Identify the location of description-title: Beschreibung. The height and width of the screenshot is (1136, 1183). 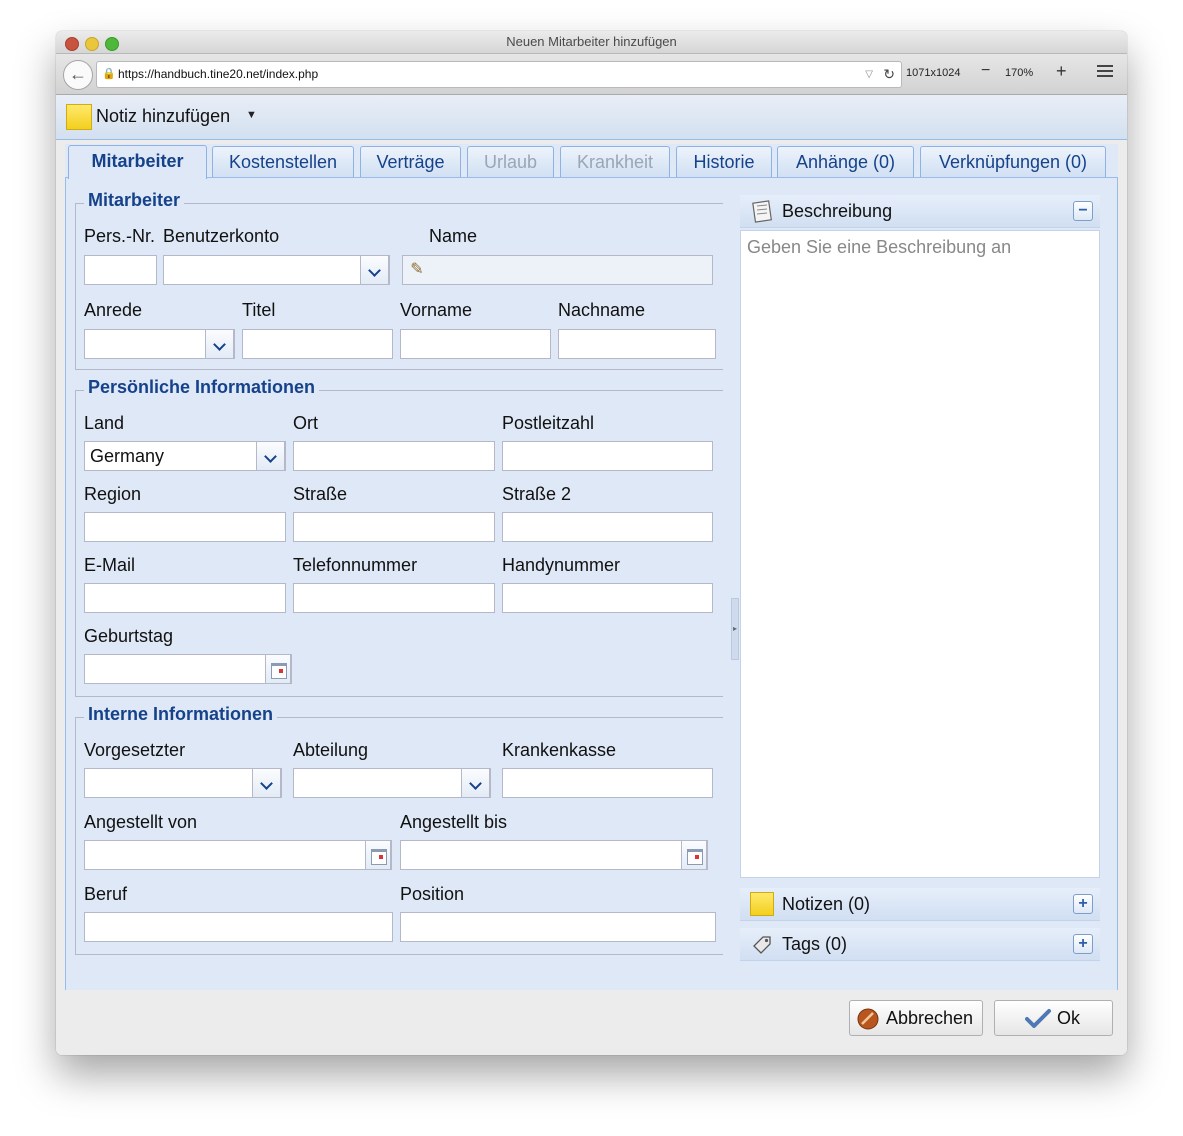
(837, 211).